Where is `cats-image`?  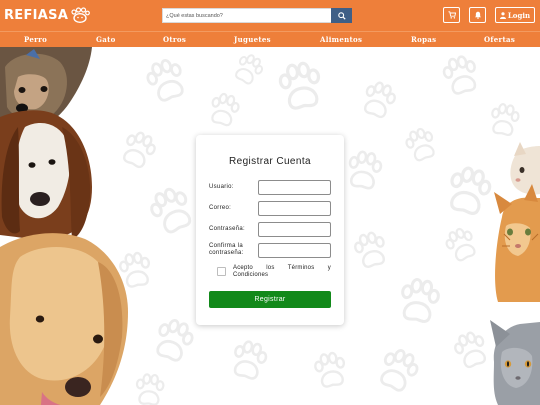 cats-image is located at coordinates (515, 273).